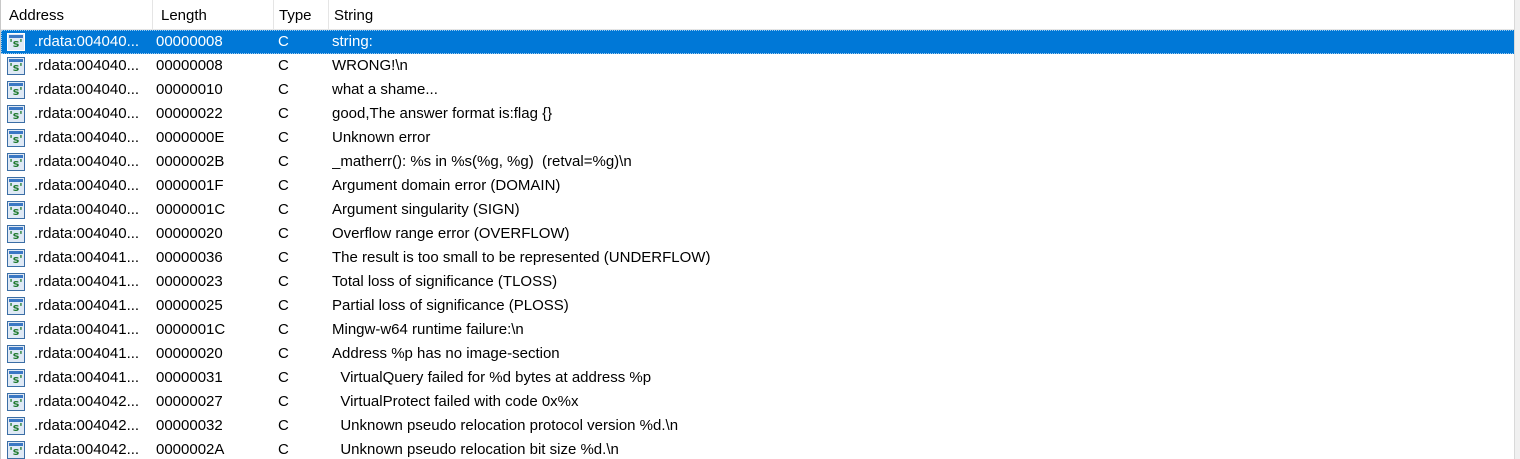 This screenshot has height=459, width=1520. What do you see at coordinates (450, 305) in the screenshot?
I see `string-cell: Partial loss of significance (PLOSS)` at bounding box center [450, 305].